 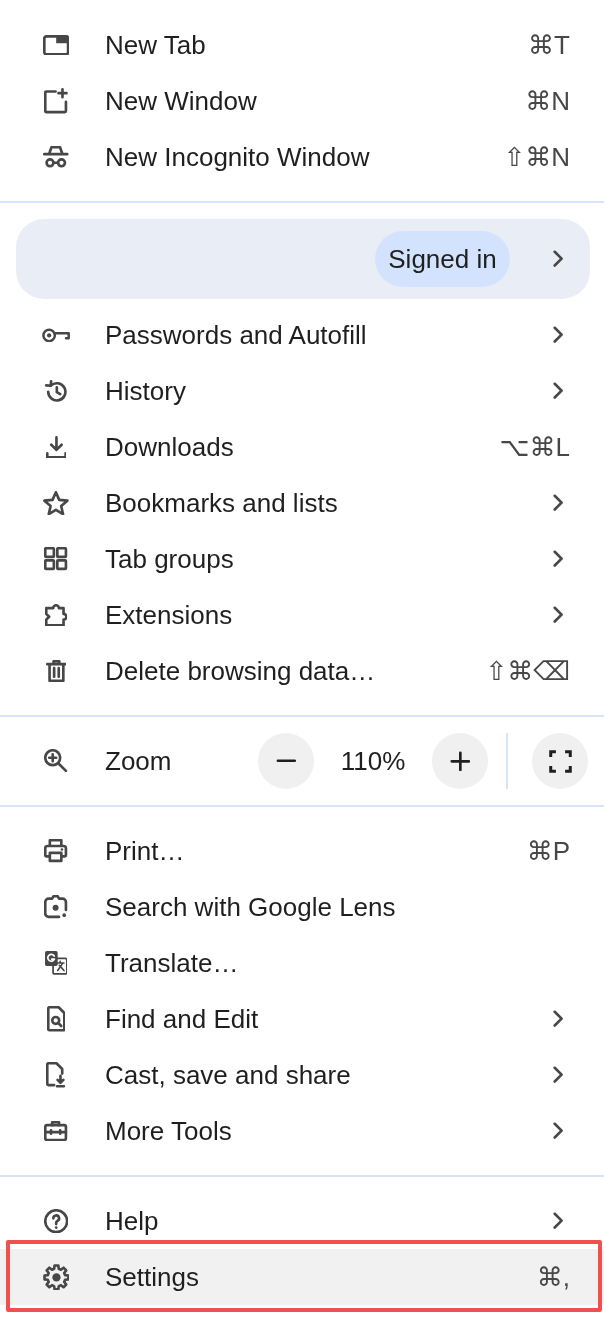 What do you see at coordinates (557, 259) in the screenshot?
I see `chevron-right-icon` at bounding box center [557, 259].